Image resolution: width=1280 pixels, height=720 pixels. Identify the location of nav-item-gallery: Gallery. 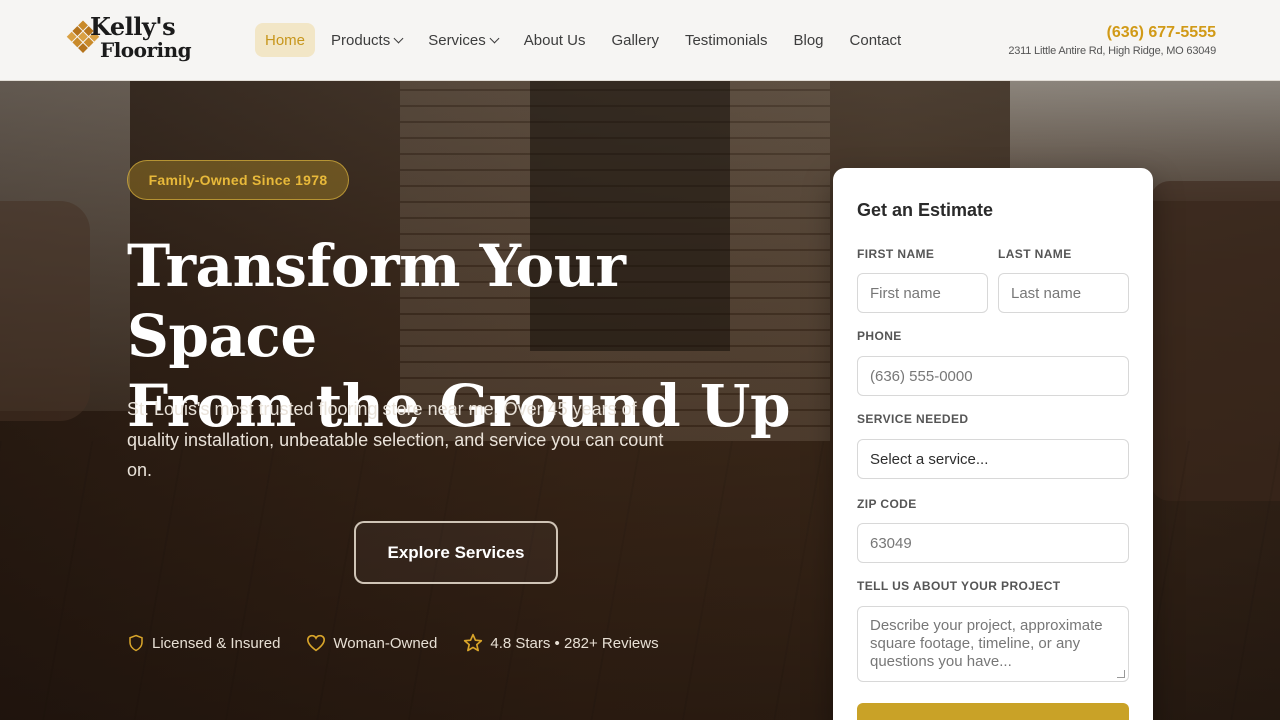
(635, 40).